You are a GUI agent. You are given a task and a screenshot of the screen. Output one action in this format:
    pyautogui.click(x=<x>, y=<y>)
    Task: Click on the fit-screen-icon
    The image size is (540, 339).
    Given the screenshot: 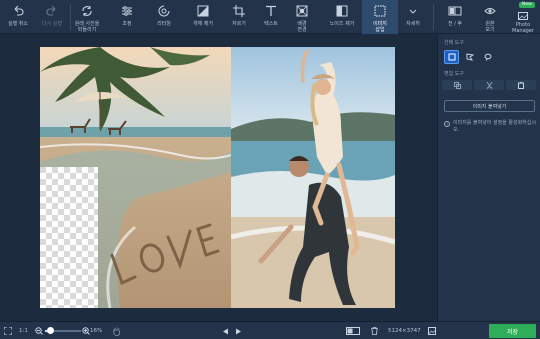 What is the action you would take?
    pyautogui.click(x=8, y=331)
    